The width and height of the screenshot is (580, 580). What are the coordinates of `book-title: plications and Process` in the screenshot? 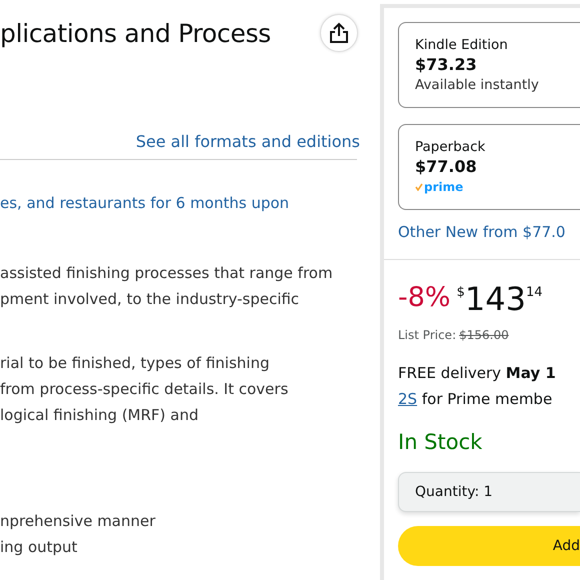 It's located at (135, 33).